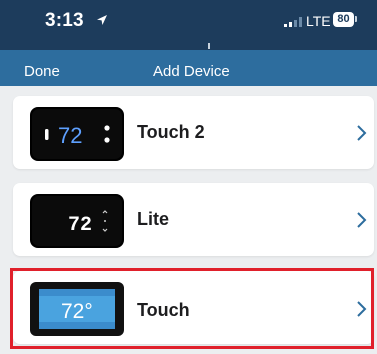 The height and width of the screenshot is (354, 377). I want to click on lite-thermostat-icon: 72, so click(77, 221).